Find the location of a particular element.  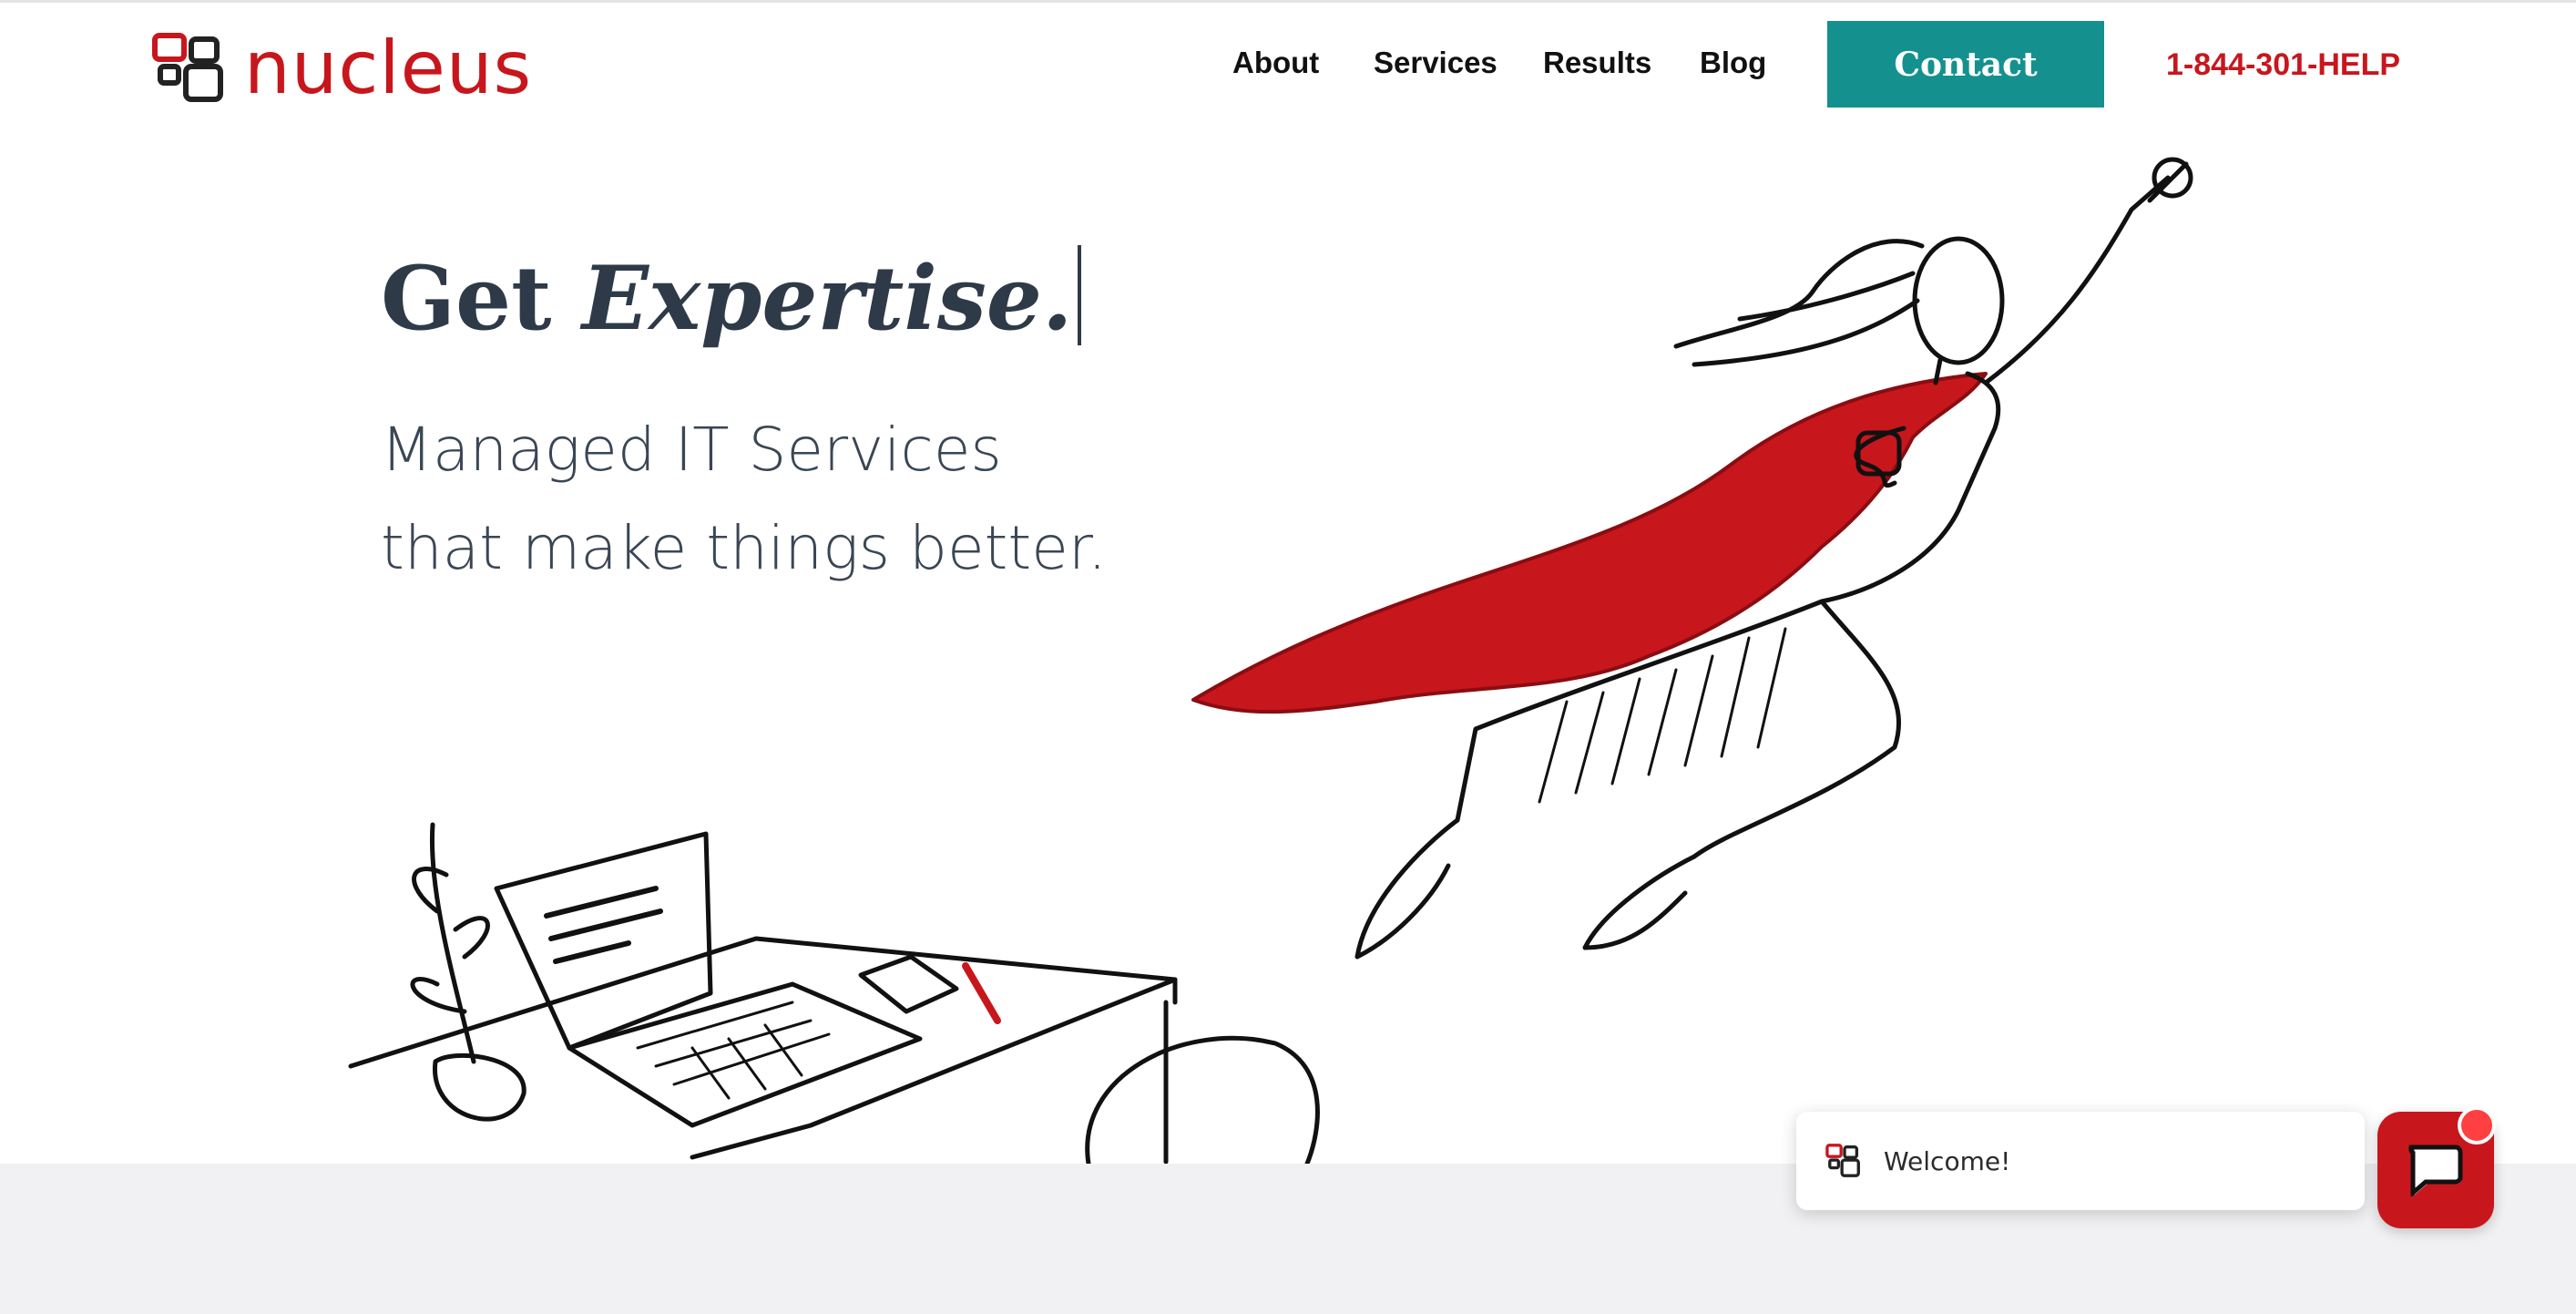

chat-welcome-bubble: Welcome! is located at coordinates (2080, 1161).